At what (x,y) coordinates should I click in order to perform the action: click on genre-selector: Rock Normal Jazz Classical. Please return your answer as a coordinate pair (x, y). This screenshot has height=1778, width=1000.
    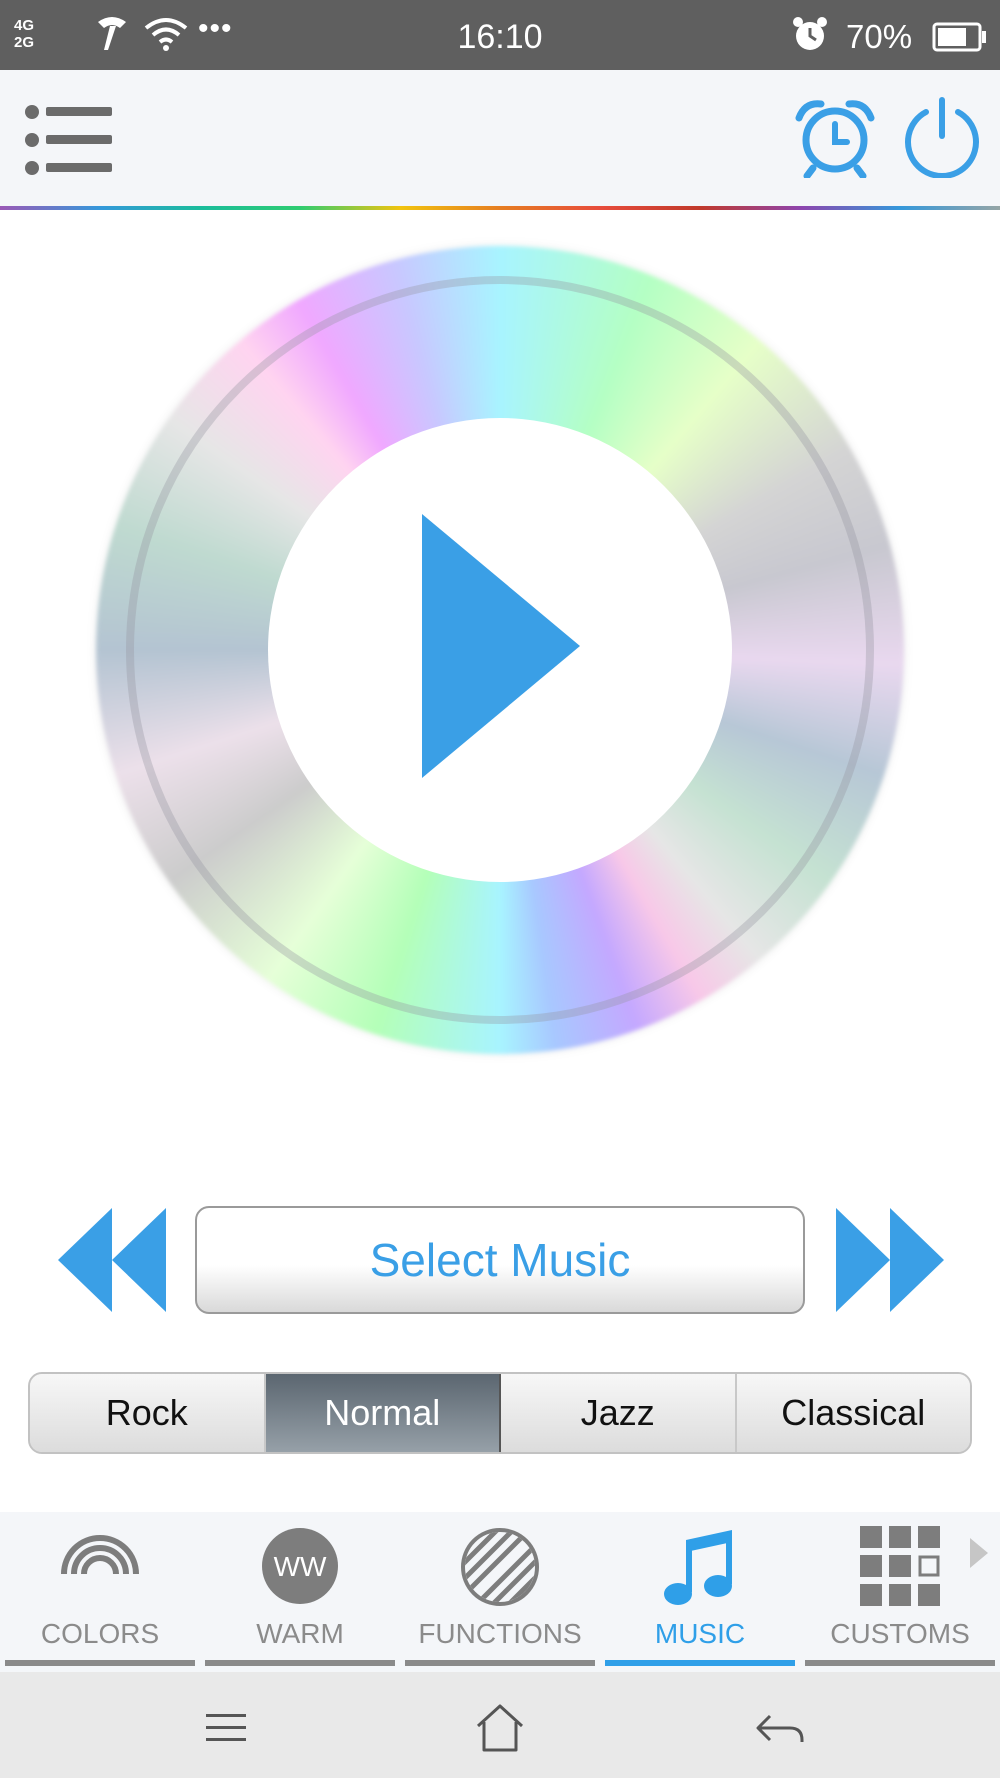
    Looking at the image, I should click on (500, 1413).